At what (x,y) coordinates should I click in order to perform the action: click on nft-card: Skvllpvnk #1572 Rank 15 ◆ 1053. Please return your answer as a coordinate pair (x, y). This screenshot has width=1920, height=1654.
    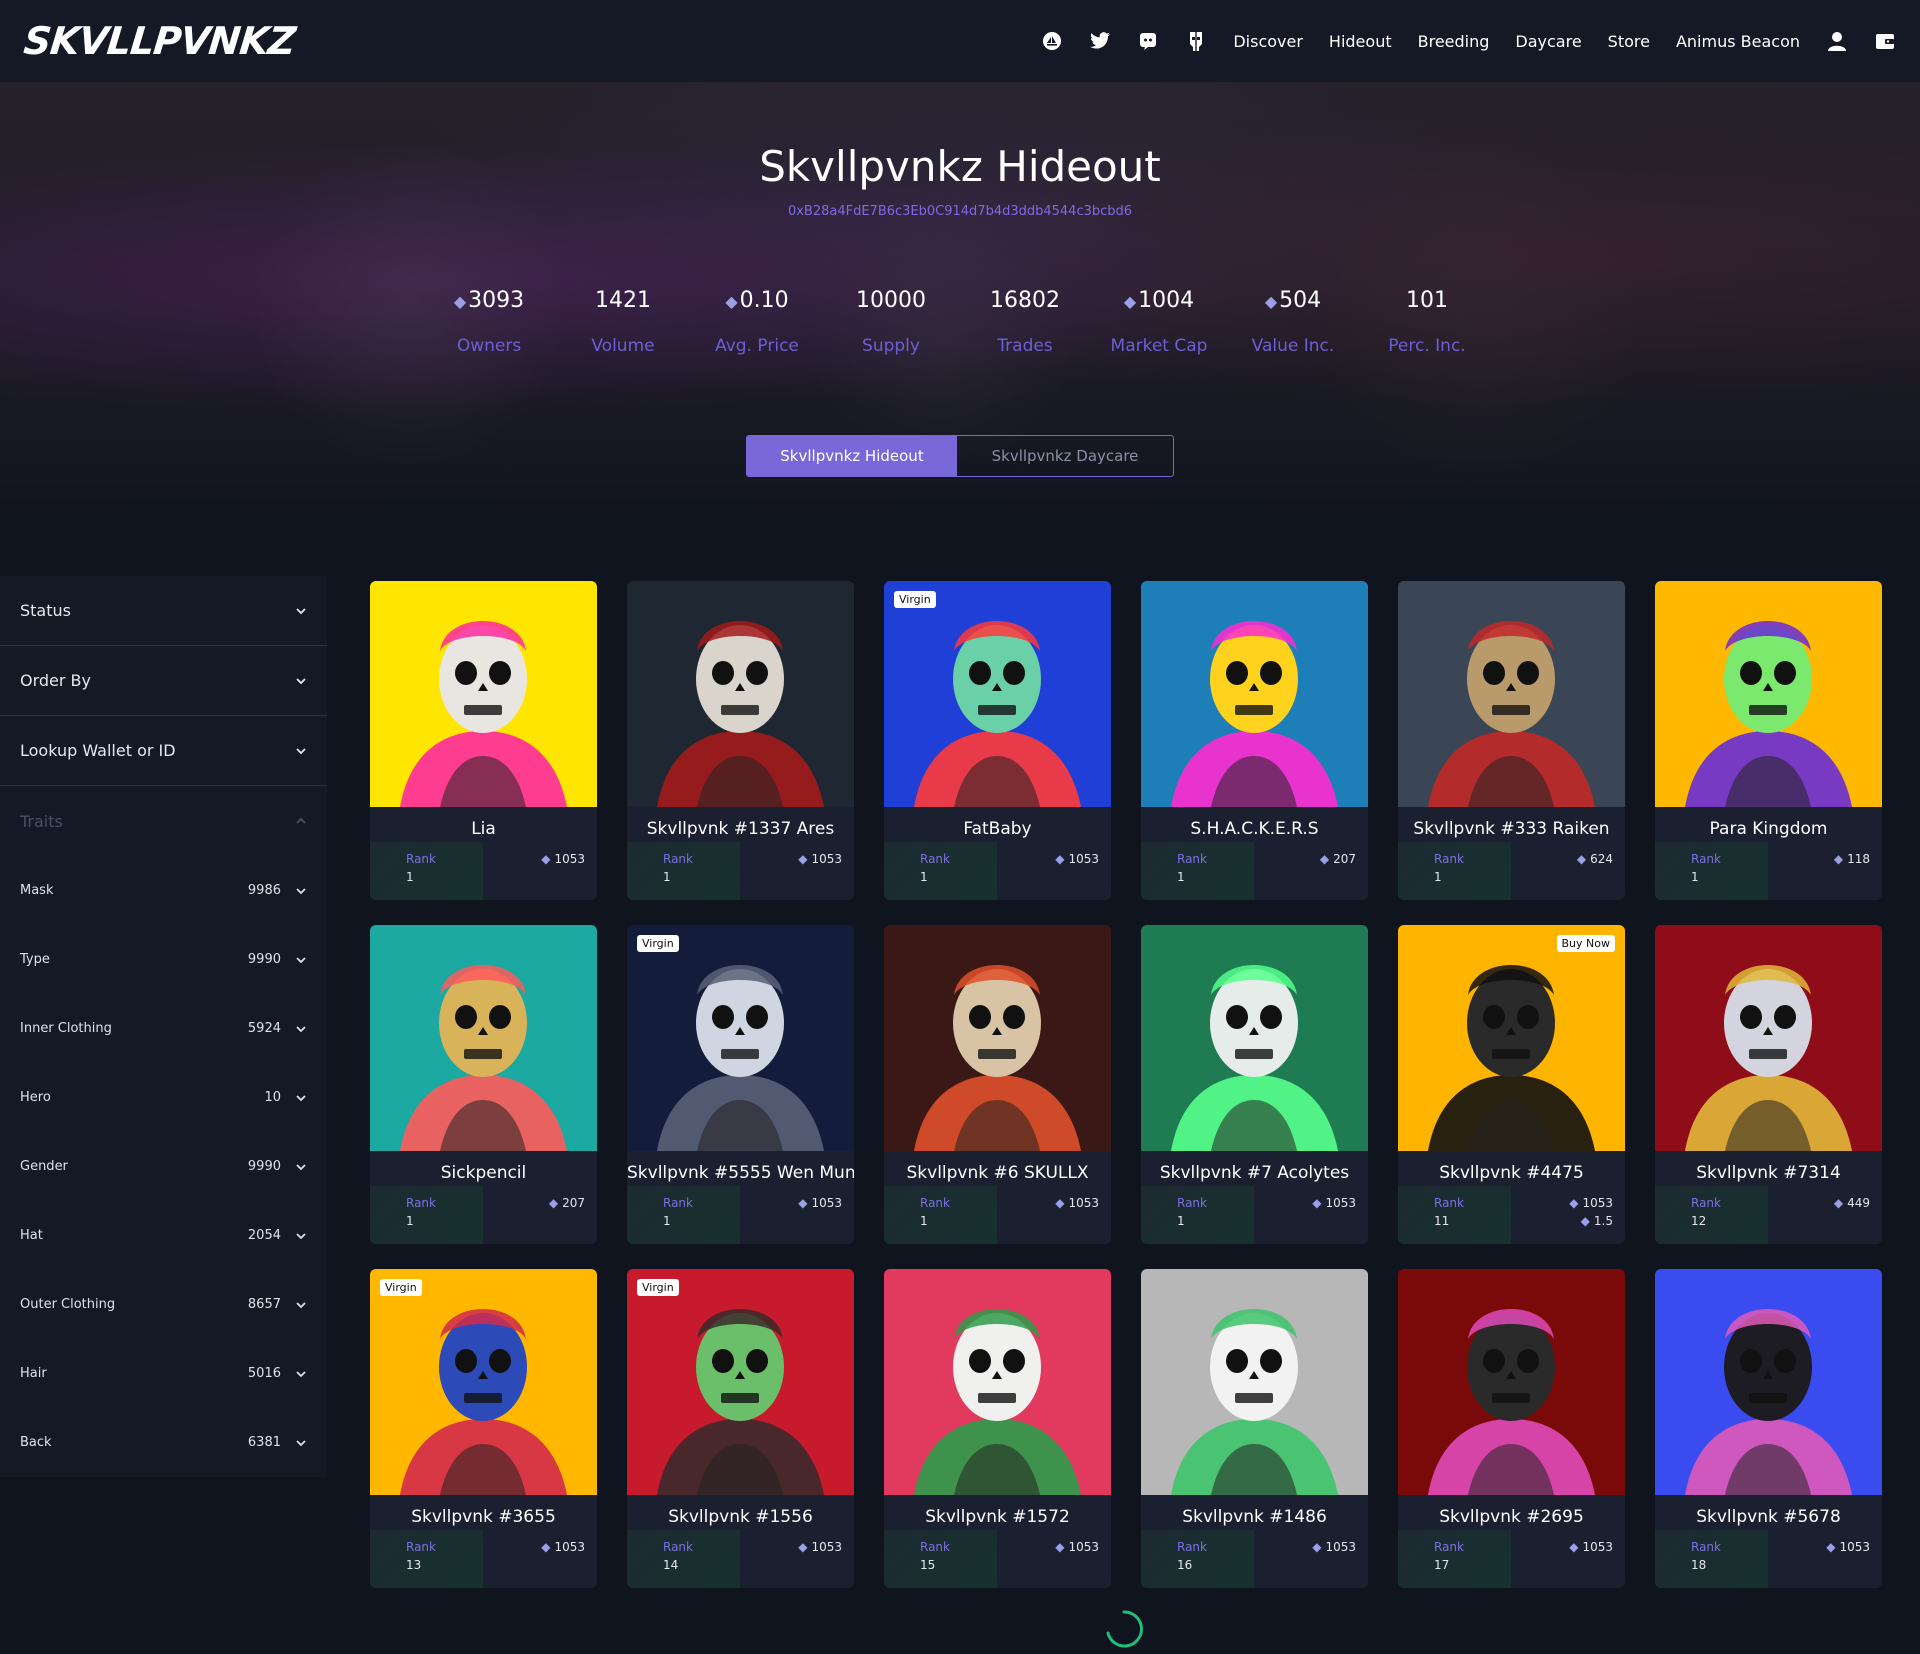
    Looking at the image, I should click on (997, 1428).